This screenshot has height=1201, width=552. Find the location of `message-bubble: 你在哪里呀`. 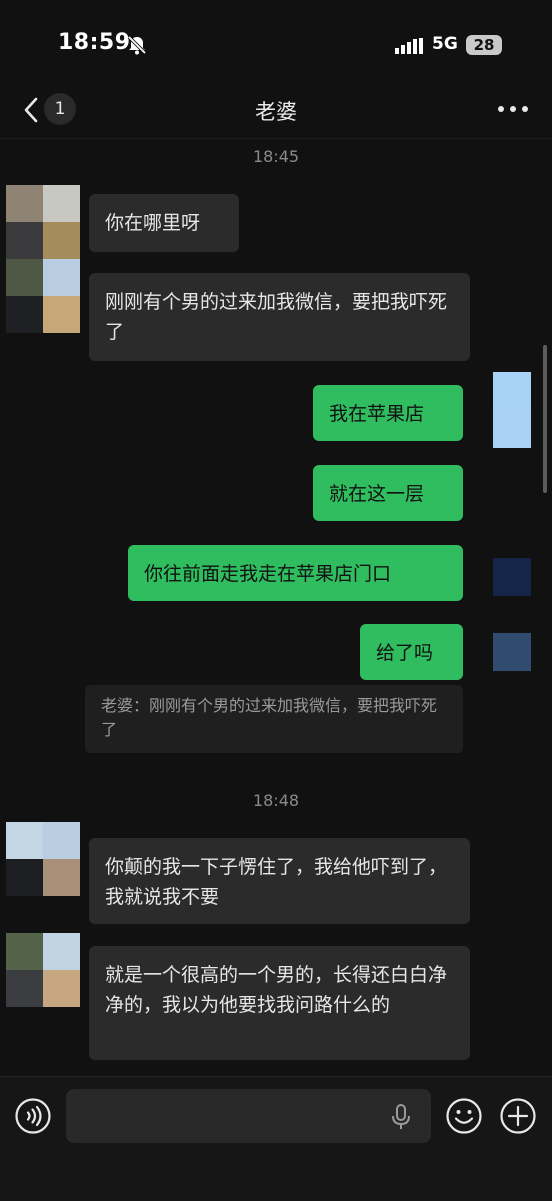

message-bubble: 你在哪里呀 is located at coordinates (164, 223).